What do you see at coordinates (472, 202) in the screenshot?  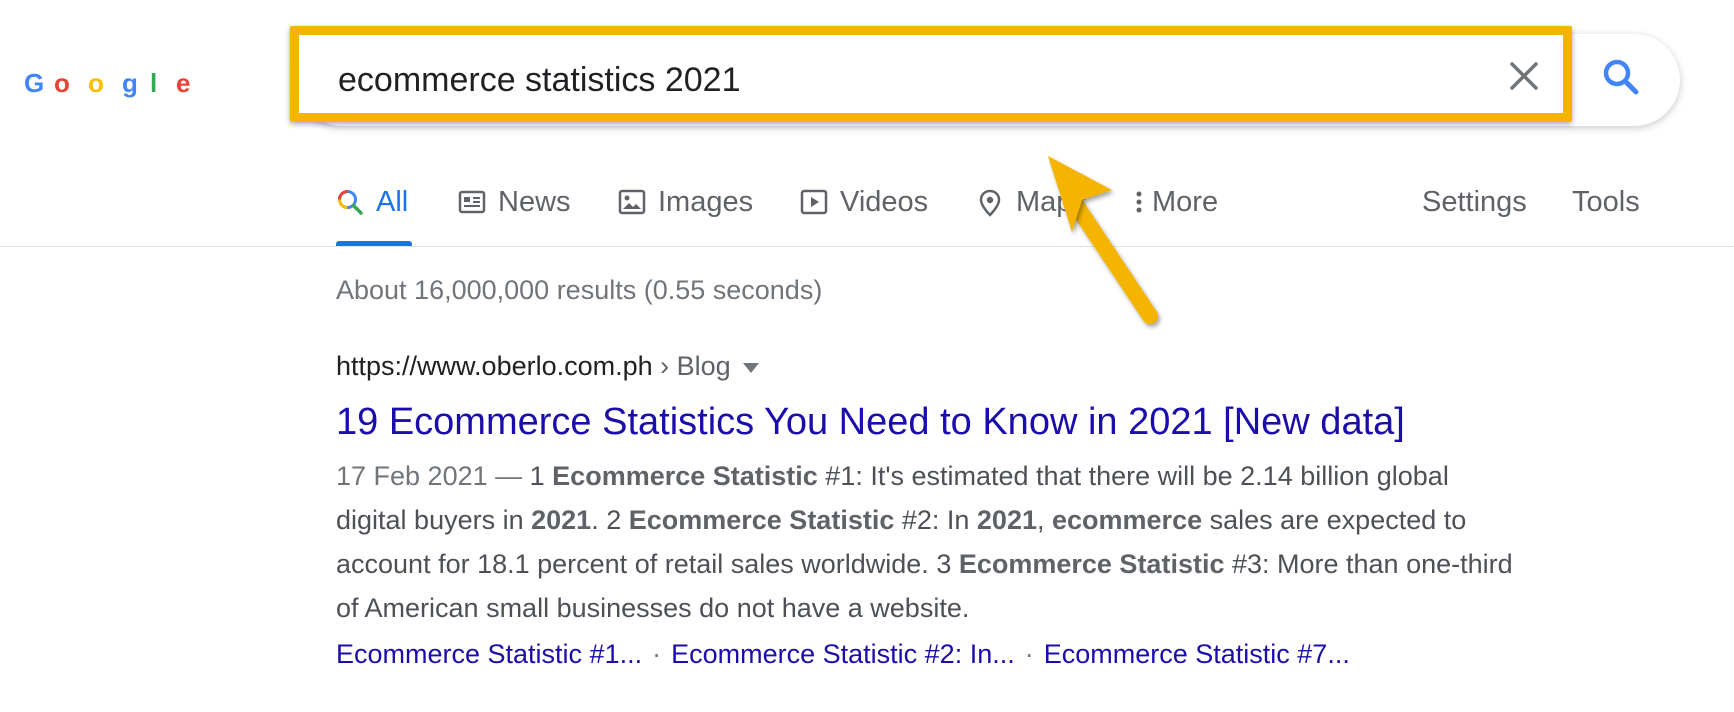 I see `news-icon` at bounding box center [472, 202].